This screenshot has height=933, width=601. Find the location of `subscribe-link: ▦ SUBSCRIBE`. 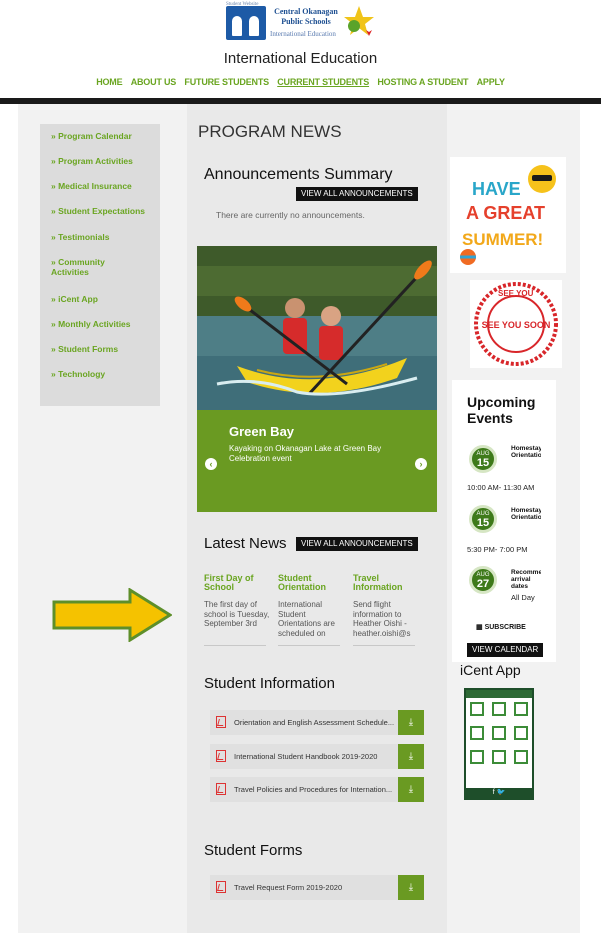

subscribe-link: ▦ SUBSCRIBE is located at coordinates (501, 627).